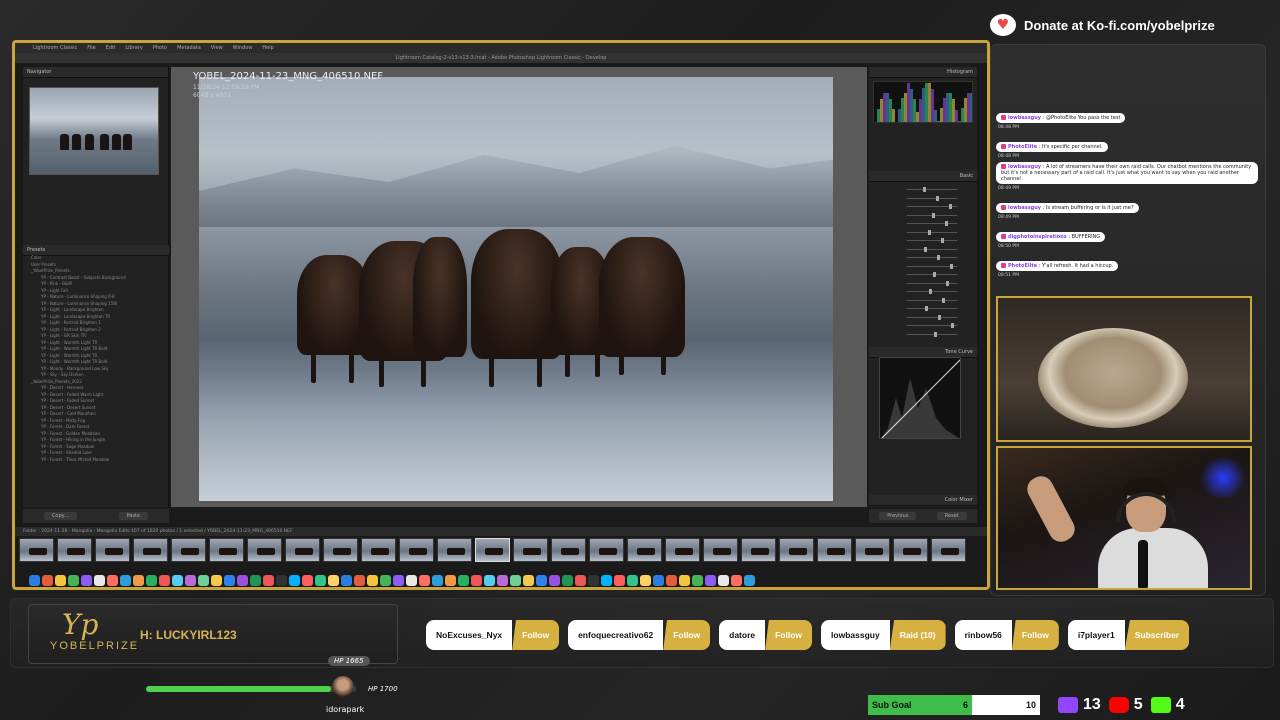  What do you see at coordinates (267, 48) in the screenshot?
I see `menu-item: Help` at bounding box center [267, 48].